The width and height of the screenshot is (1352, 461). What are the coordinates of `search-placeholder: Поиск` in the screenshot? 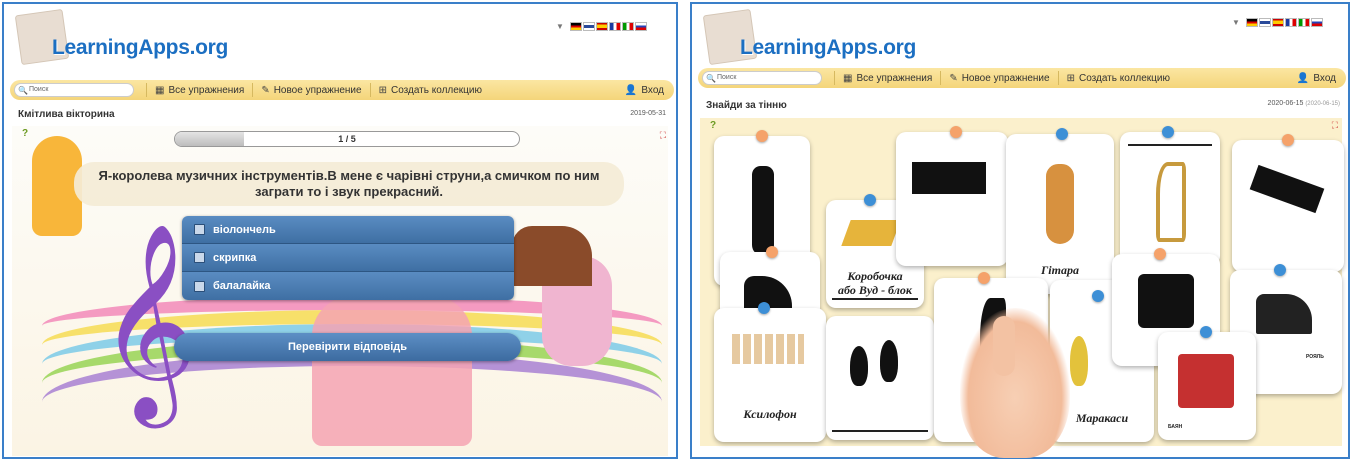 It's located at (727, 77).